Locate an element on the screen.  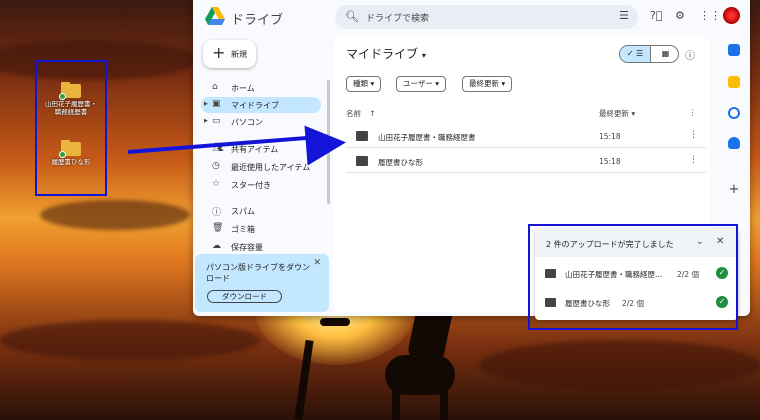
drive-icon: ▣ is located at coordinates (216, 104).